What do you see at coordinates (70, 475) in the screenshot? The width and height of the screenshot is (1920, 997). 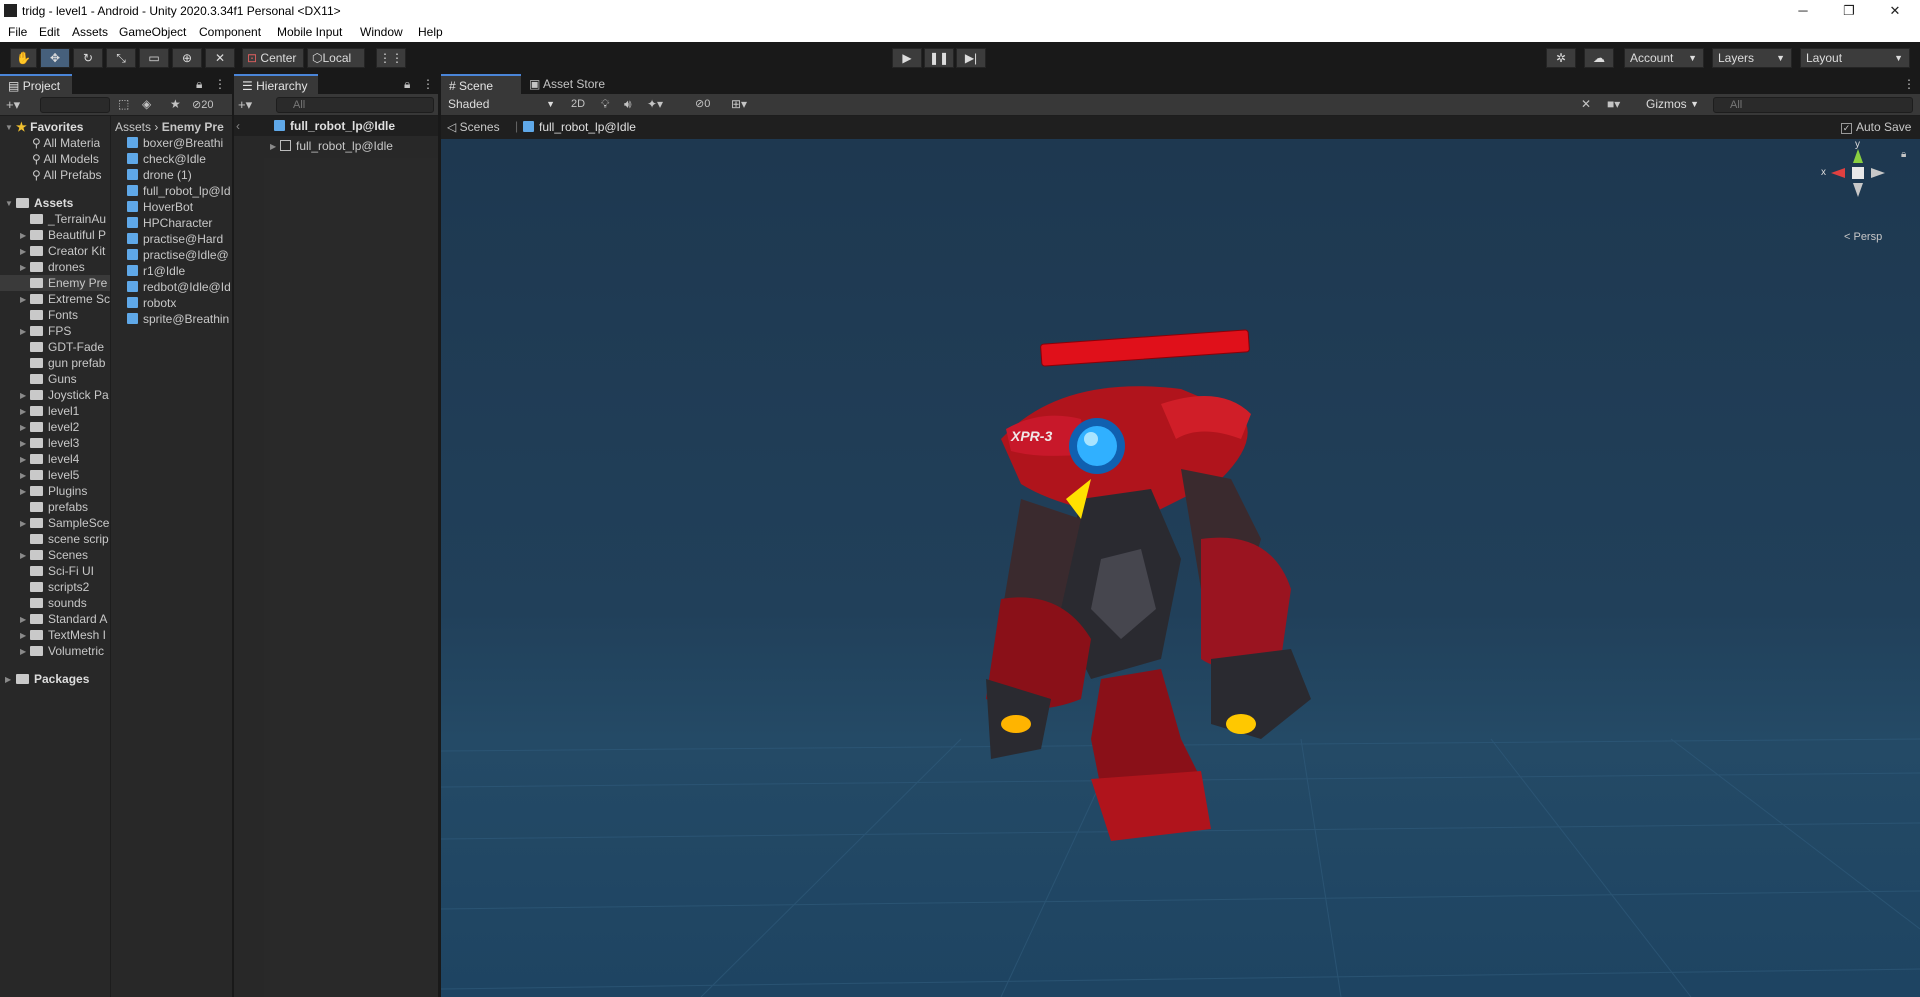 I see `folder-item: level5` at bounding box center [70, 475].